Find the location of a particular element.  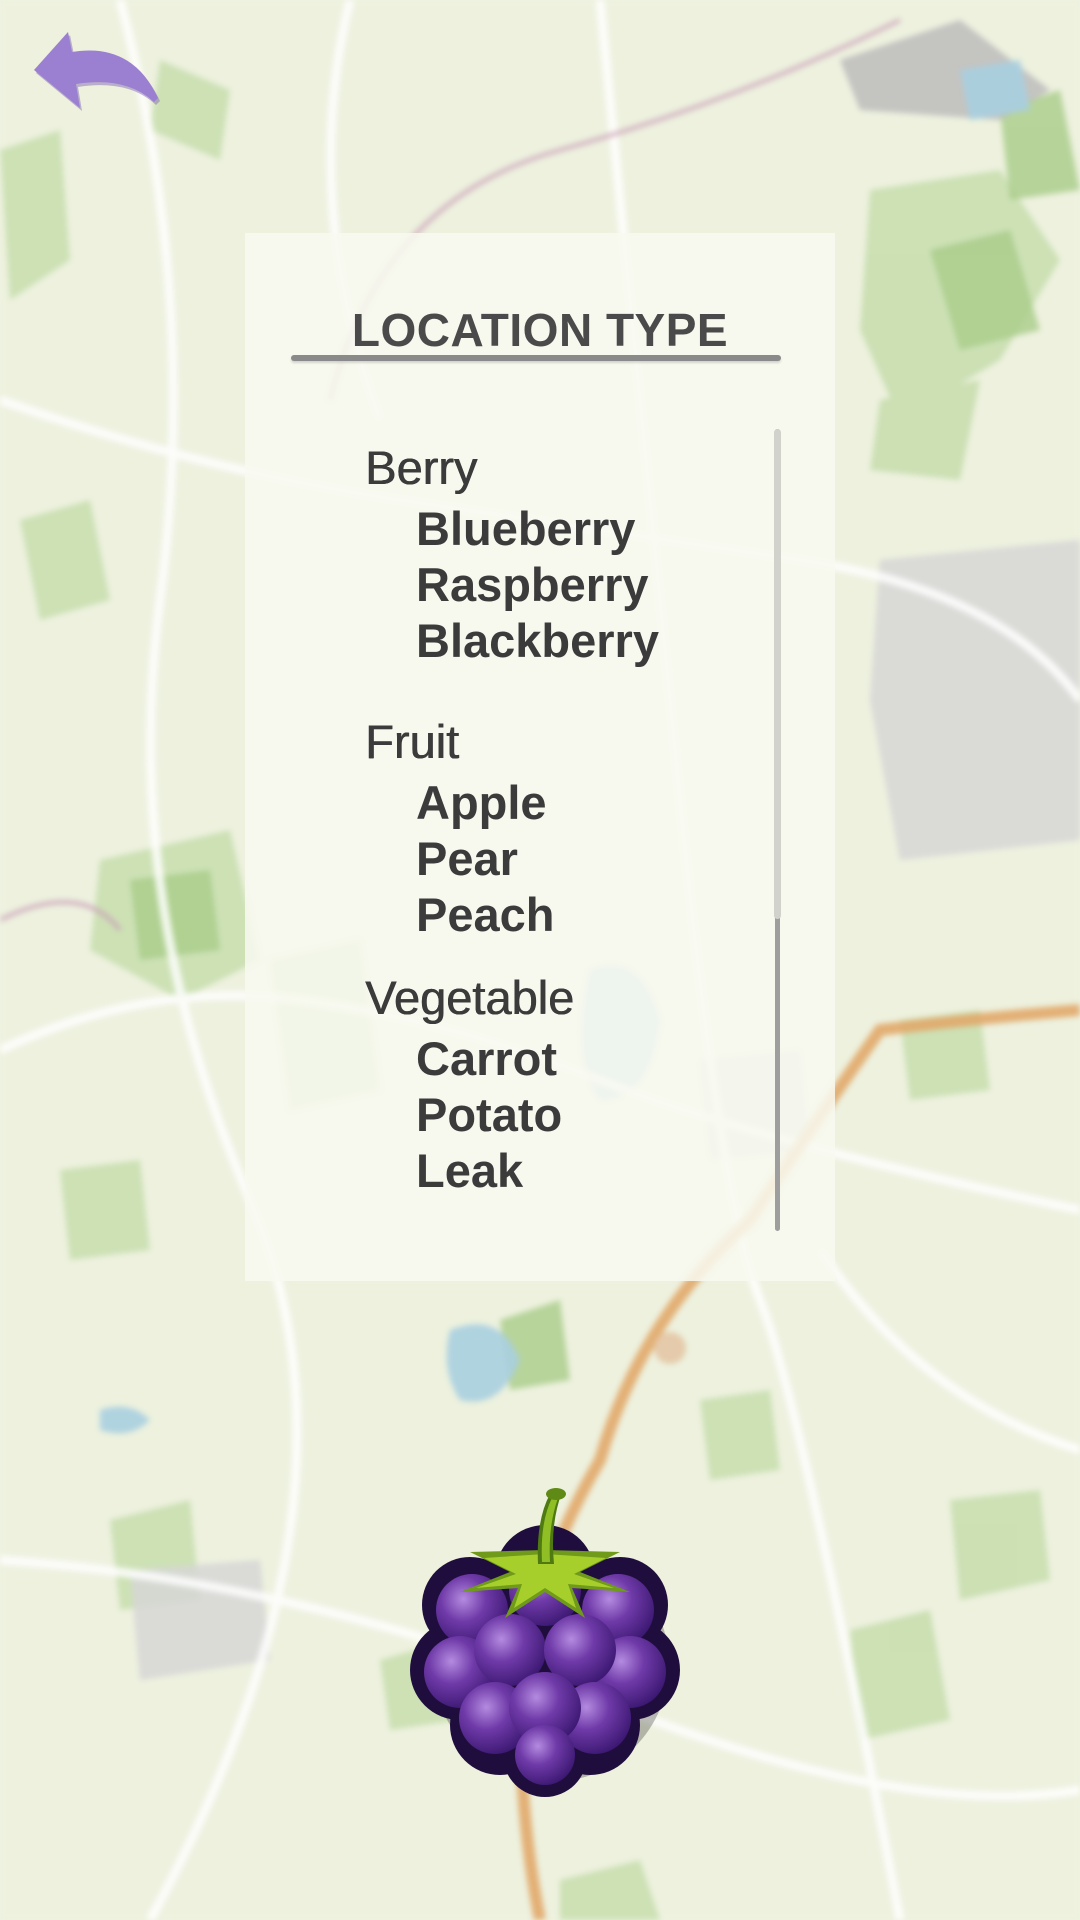

list-item-carrot: Carrot is located at coordinates (486, 1058).